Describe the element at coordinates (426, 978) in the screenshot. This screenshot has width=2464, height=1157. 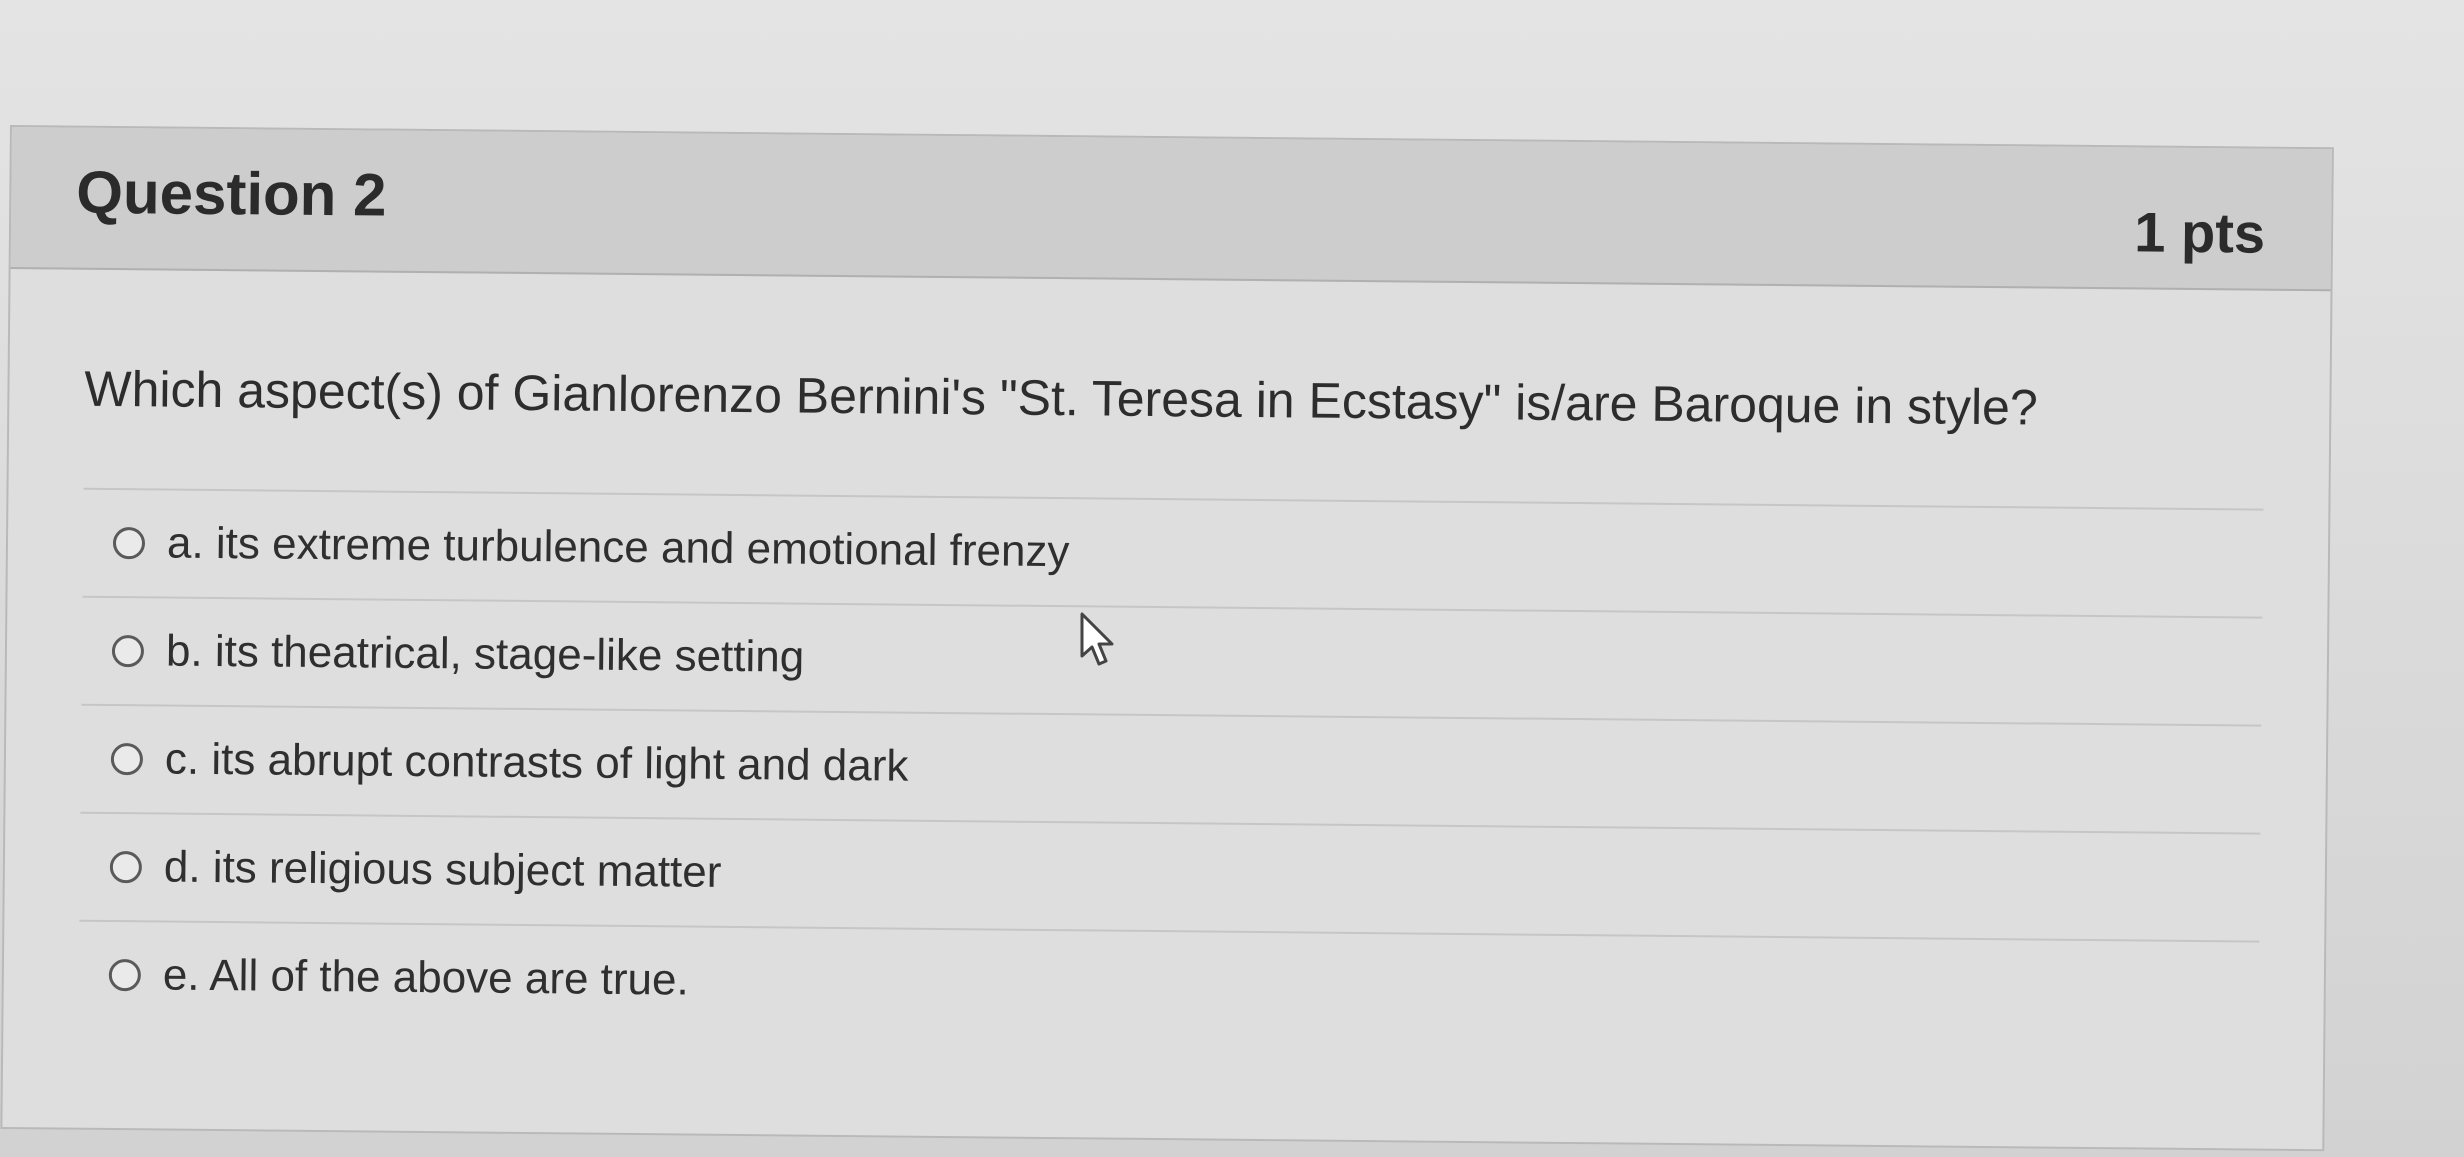
I see `answer-label: e. All of the above are true.` at that location.